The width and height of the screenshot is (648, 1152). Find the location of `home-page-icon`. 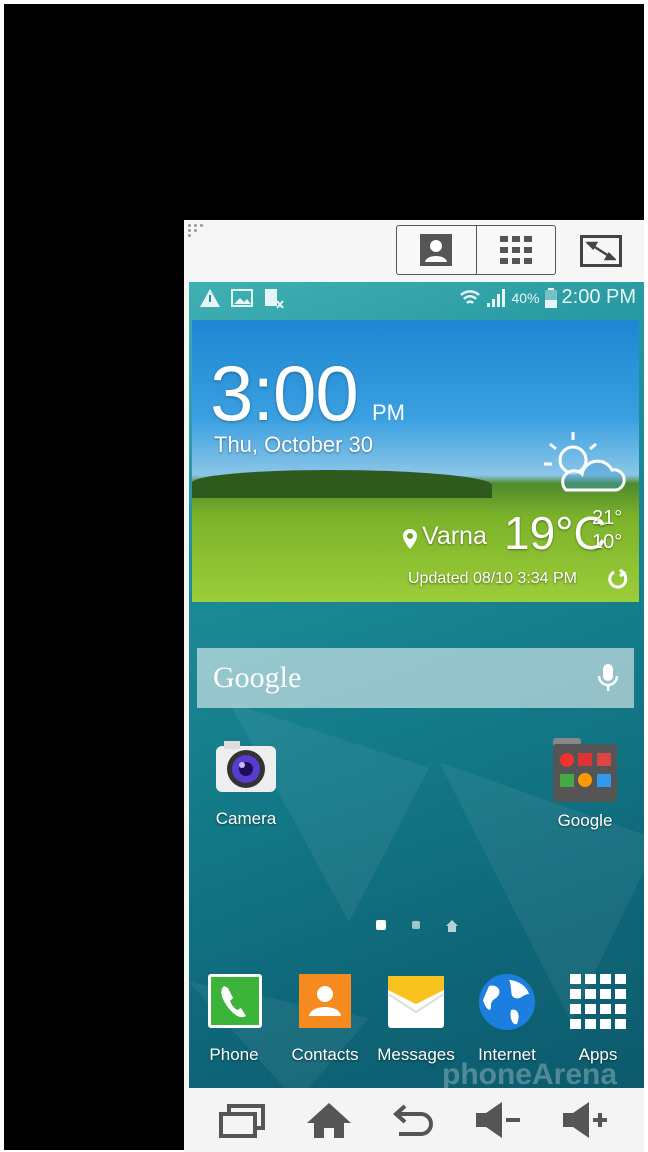

home-page-icon is located at coordinates (451, 926).